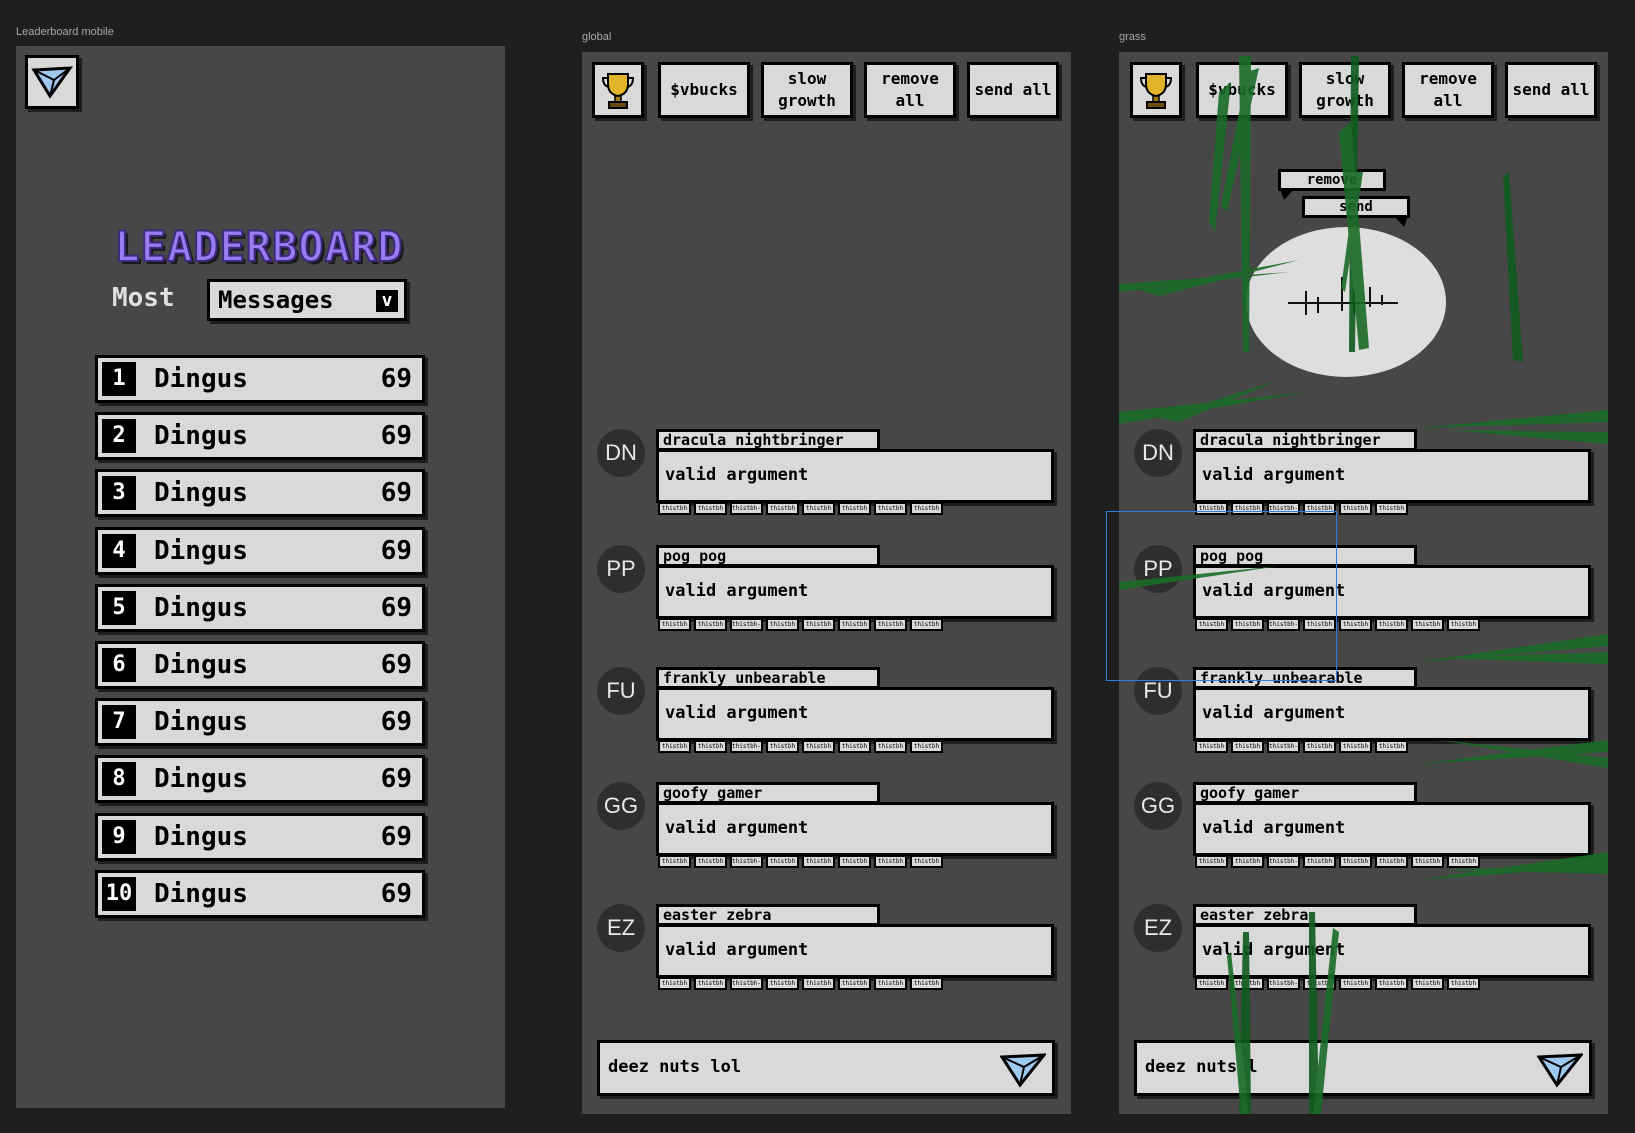 This screenshot has height=1133, width=1635. What do you see at coordinates (260, 493) in the screenshot?
I see `leaderboard-row: 3 Dingus 69` at bounding box center [260, 493].